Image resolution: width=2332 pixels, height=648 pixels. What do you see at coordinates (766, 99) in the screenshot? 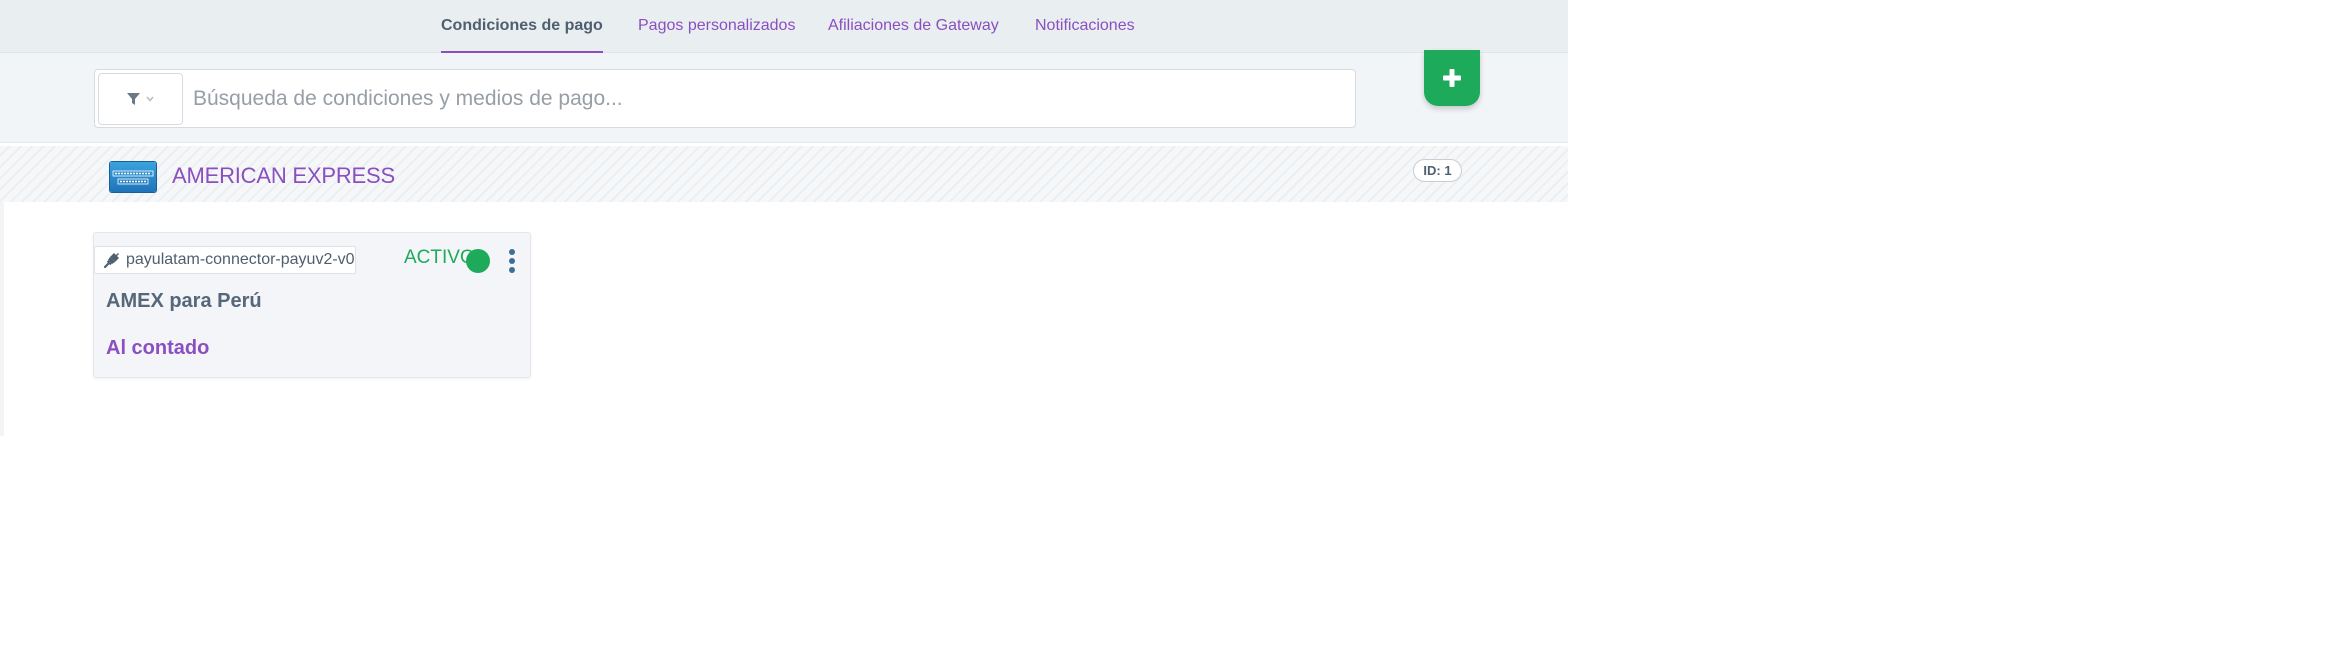
I see `search-input` at bounding box center [766, 99].